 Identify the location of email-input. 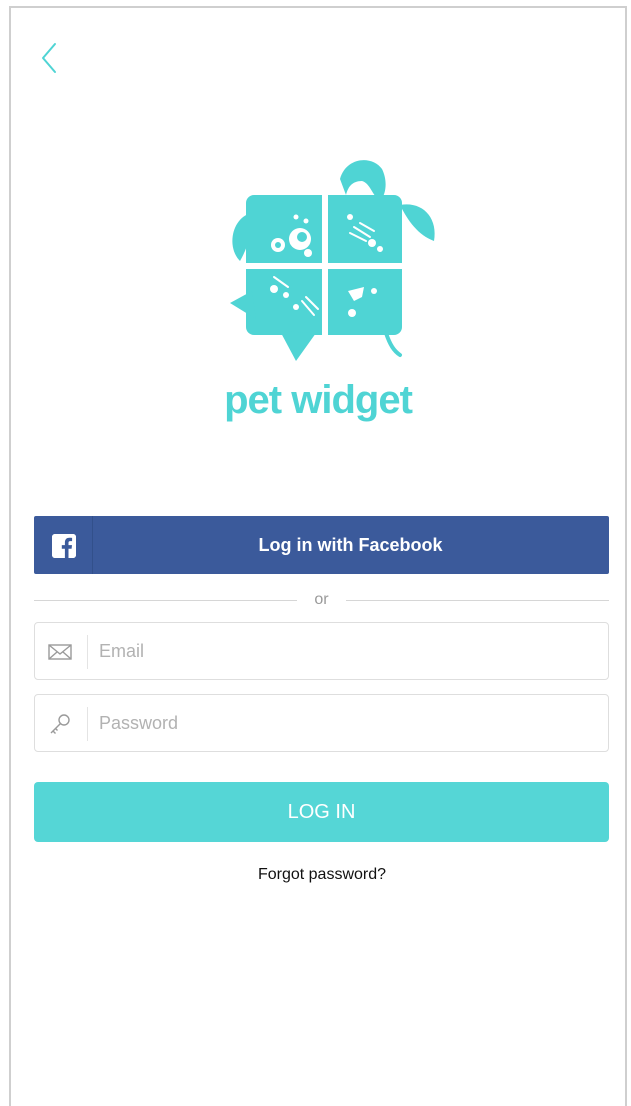
(344, 651).